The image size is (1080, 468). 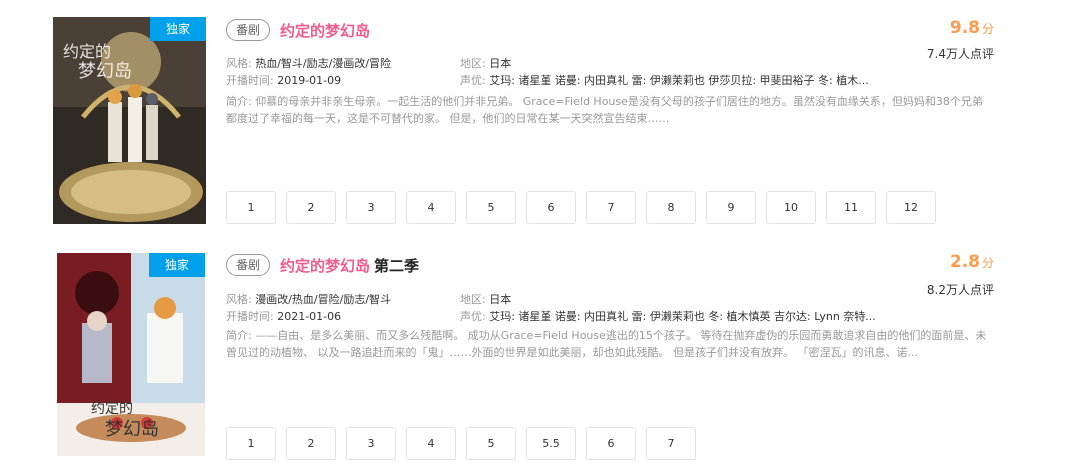 What do you see at coordinates (851, 207) in the screenshot?
I see `episode-button: 11` at bounding box center [851, 207].